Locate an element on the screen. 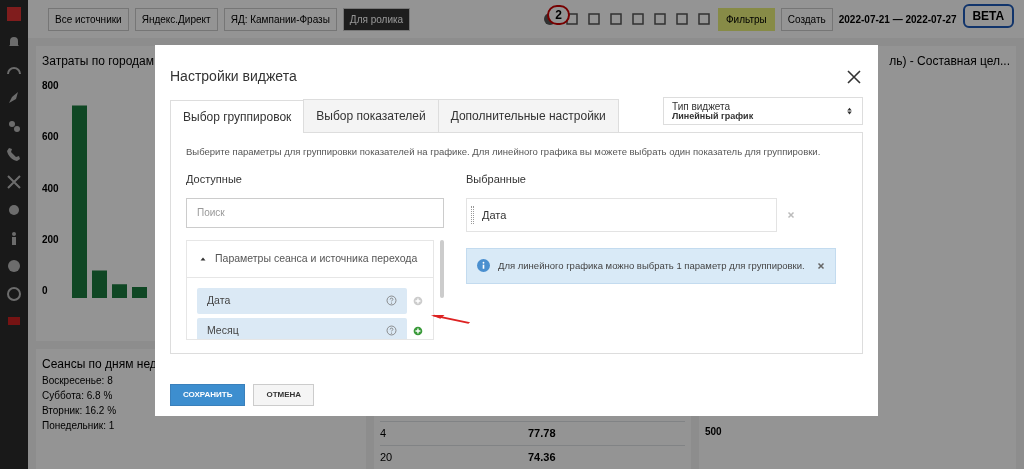 The image size is (1024, 469). table-cell-text: 77.78 is located at coordinates (542, 434).